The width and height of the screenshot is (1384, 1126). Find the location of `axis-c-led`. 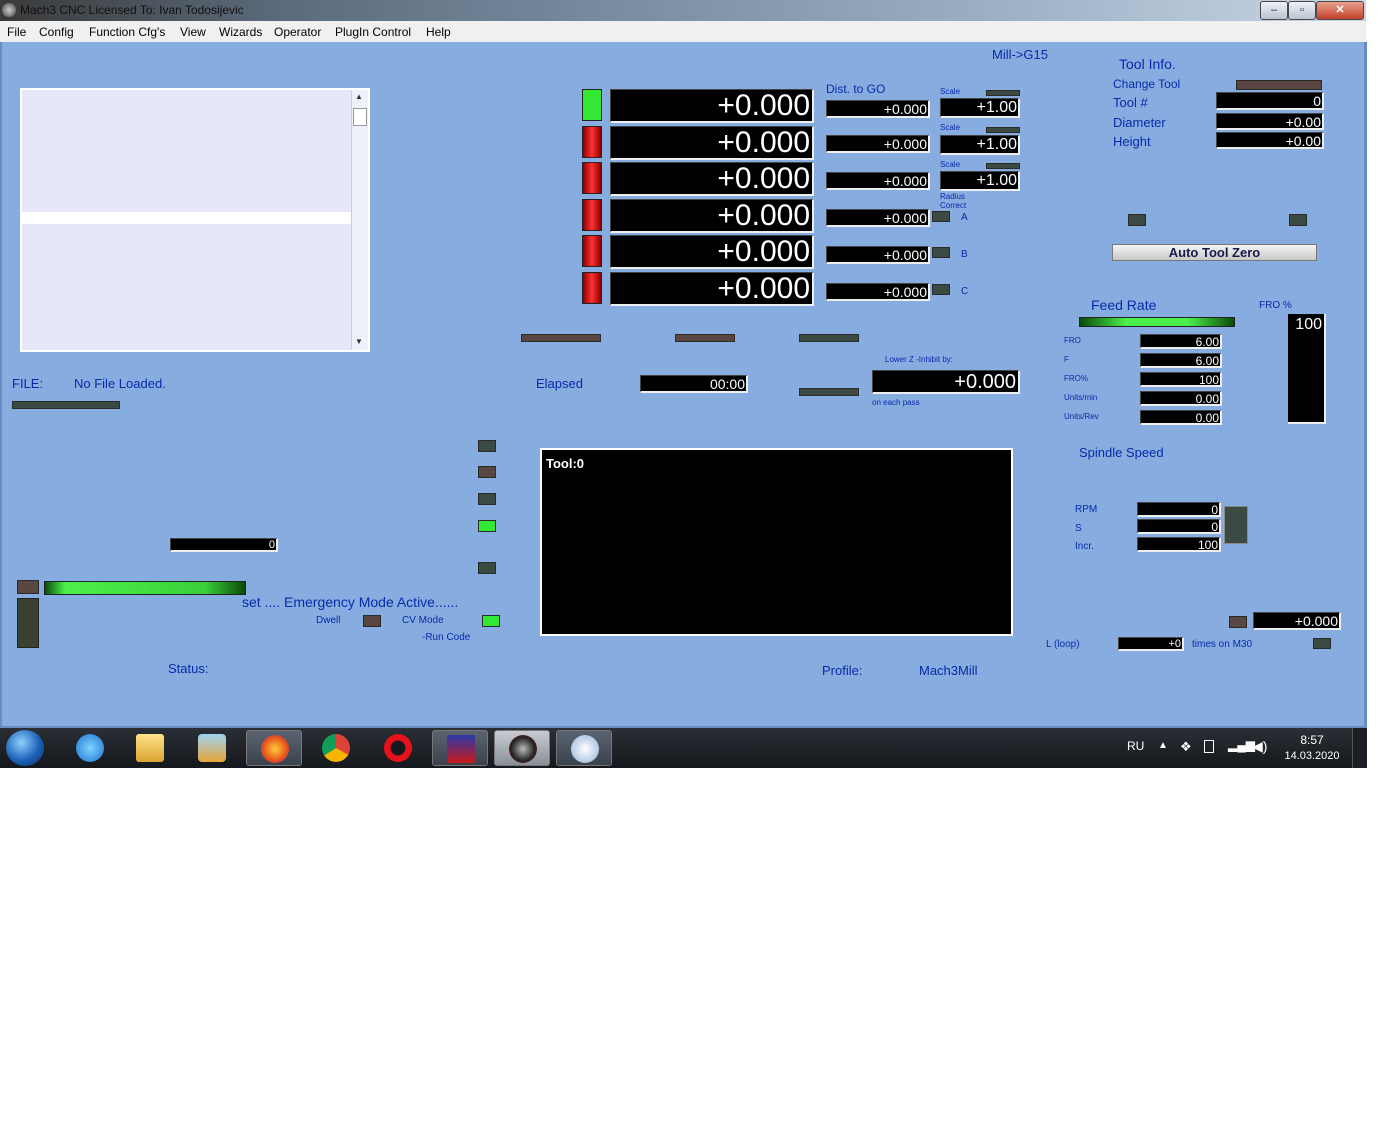

axis-c-led is located at coordinates (941, 289).